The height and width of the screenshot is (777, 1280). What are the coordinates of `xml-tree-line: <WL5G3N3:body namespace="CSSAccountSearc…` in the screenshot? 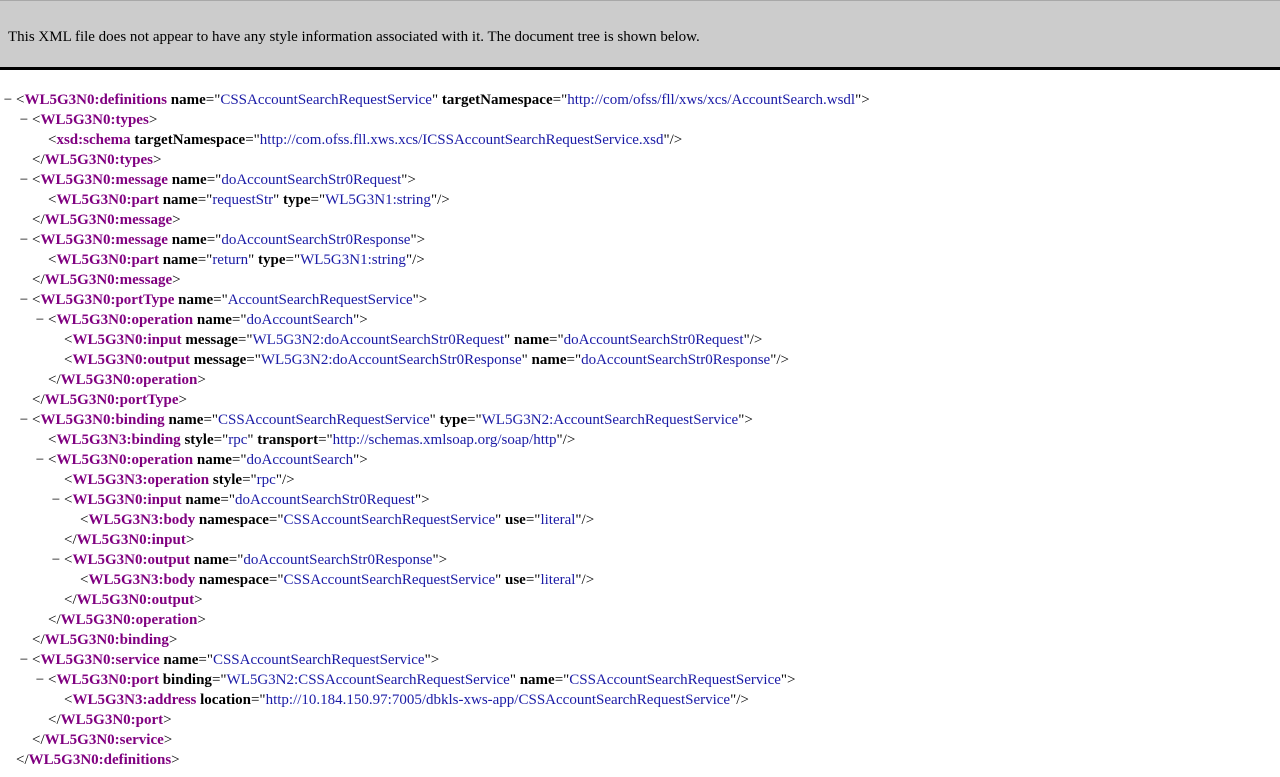 It's located at (640, 520).